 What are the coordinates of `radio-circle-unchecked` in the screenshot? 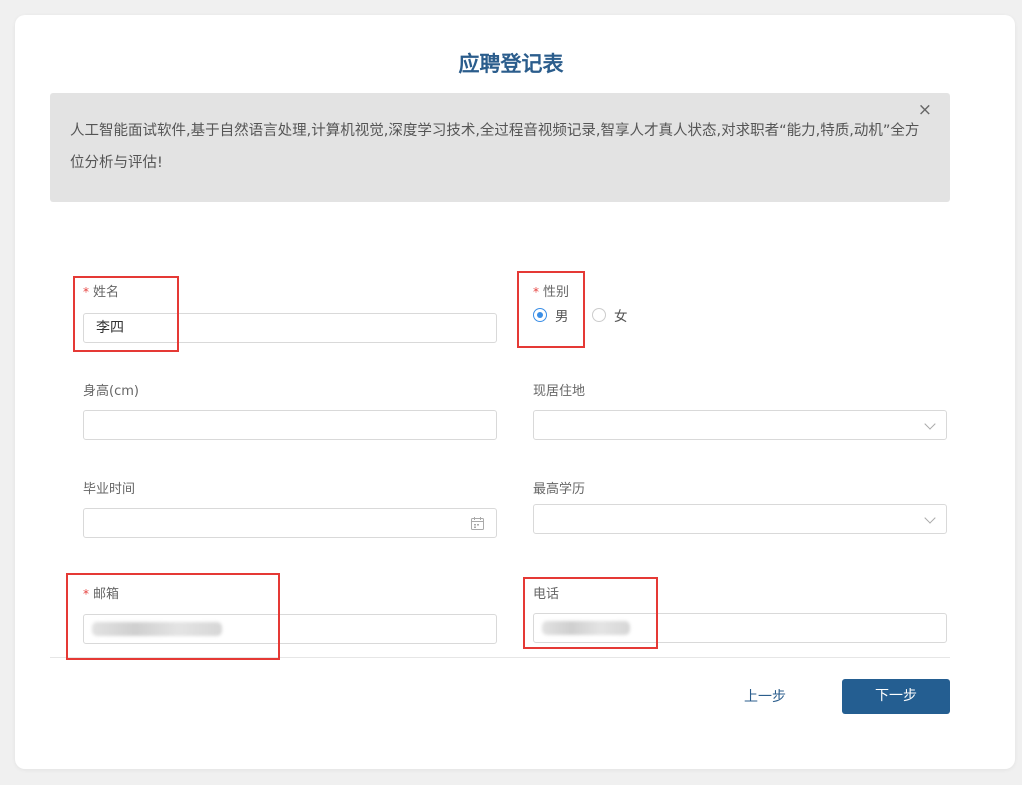 It's located at (599, 315).